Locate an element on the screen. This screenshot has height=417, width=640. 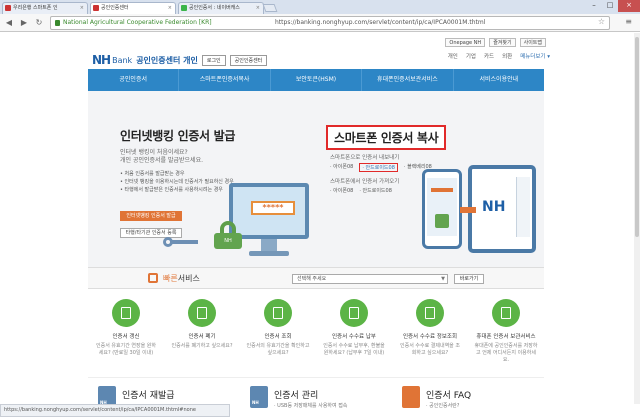
export-links: · 아이폰08 · 안드로이드08 · 블랙베리08 is located at coordinates (381, 167).